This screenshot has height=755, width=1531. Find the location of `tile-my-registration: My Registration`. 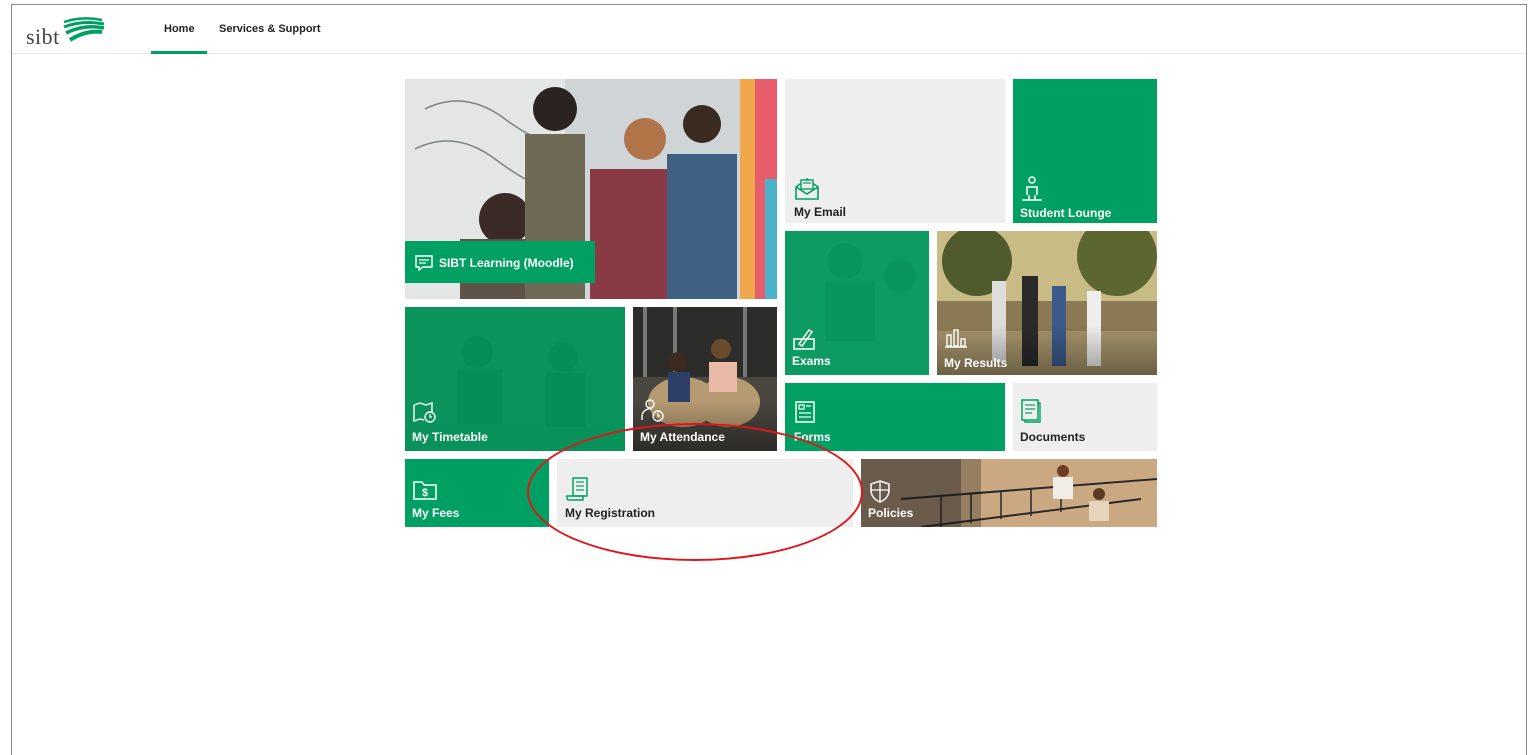

tile-my-registration: My Registration is located at coordinates (705, 493).